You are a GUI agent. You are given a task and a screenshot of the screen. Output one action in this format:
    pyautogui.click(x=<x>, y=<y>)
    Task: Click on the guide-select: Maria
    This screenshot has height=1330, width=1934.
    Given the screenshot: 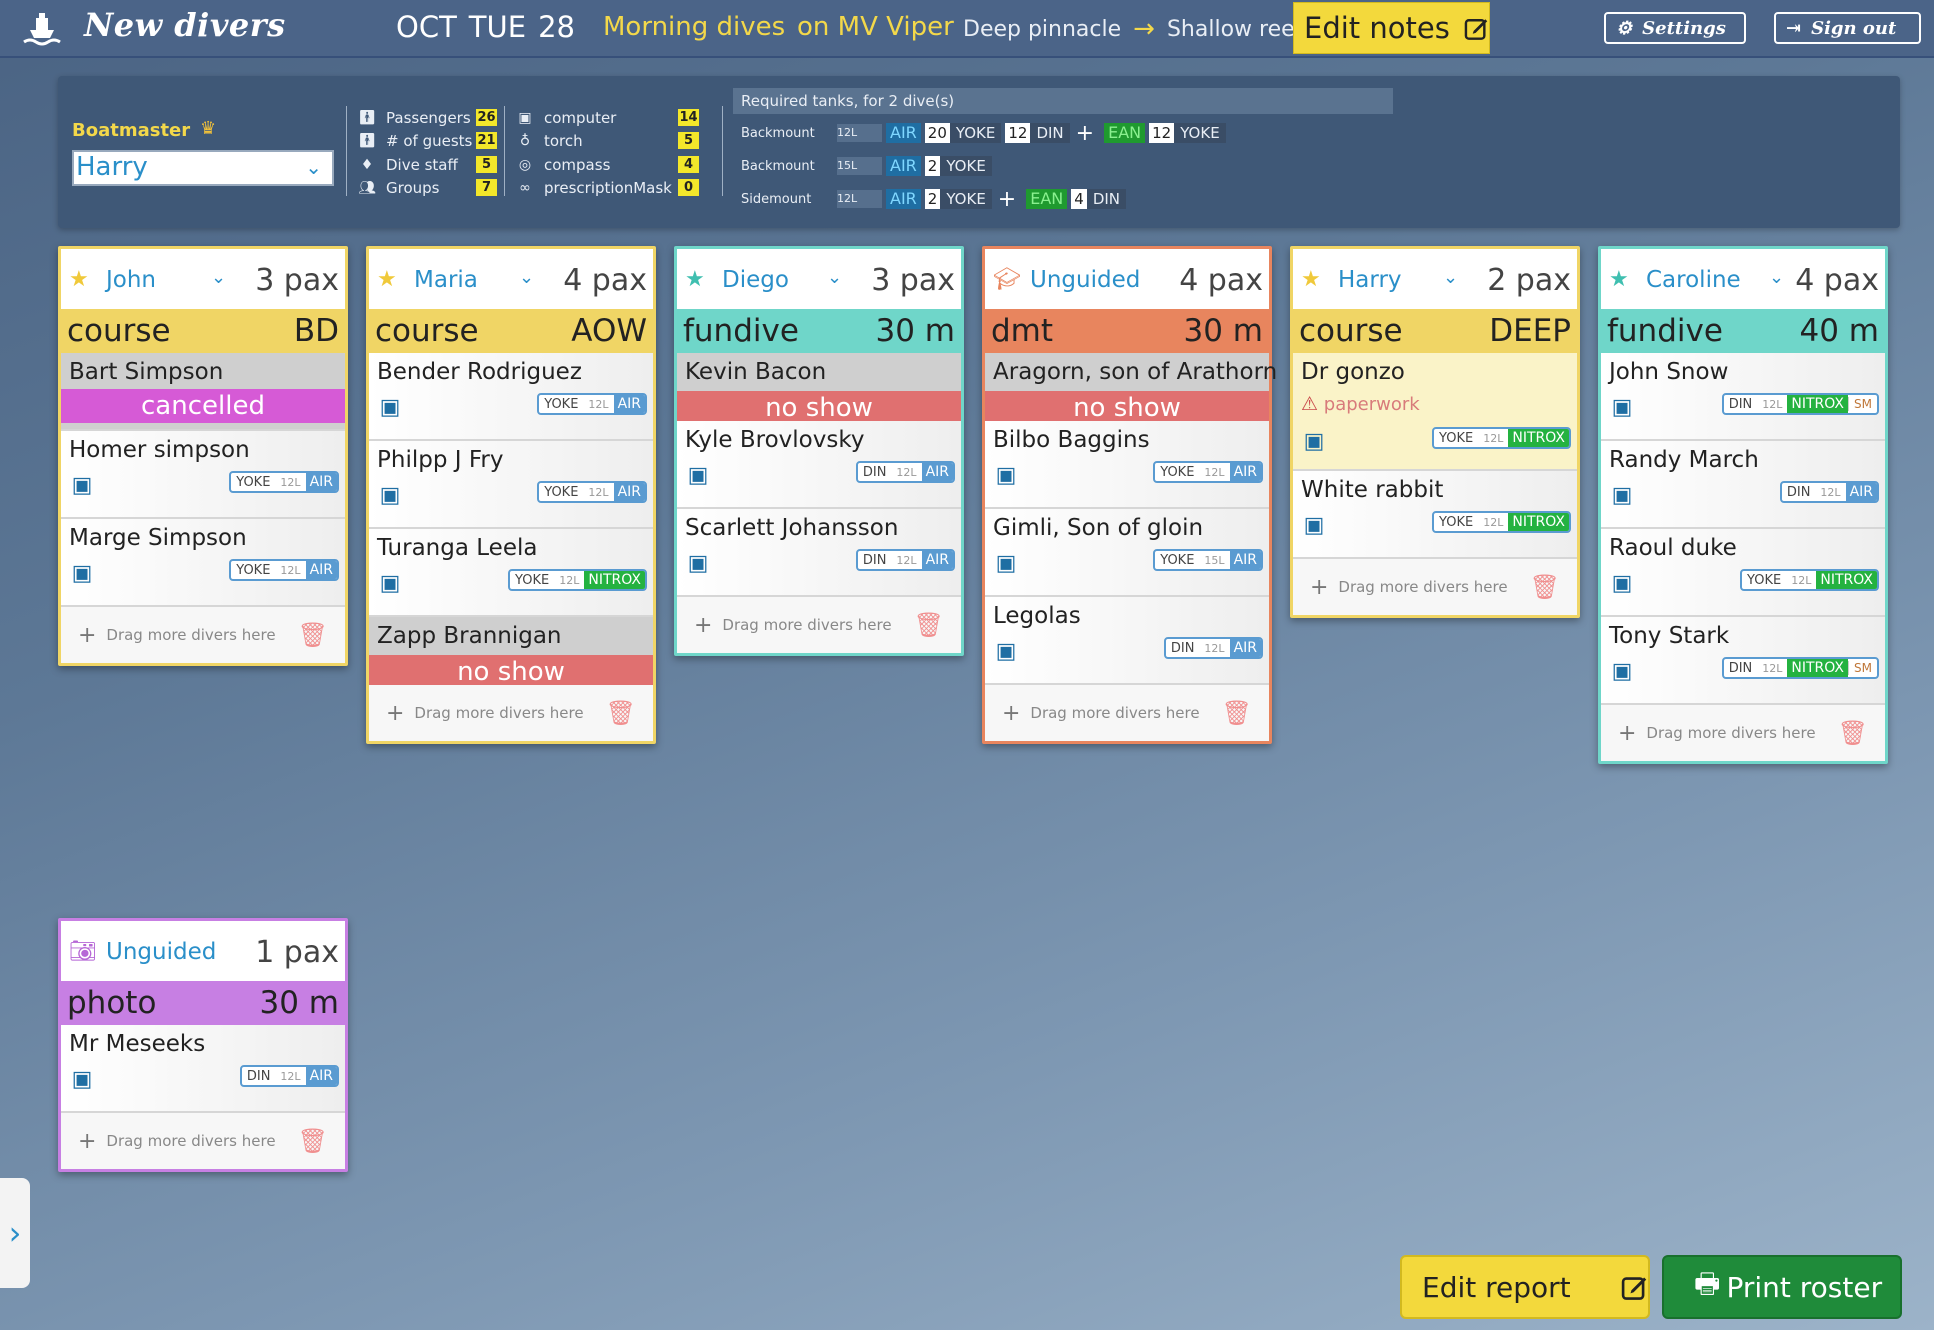 What is the action you would take?
    pyautogui.click(x=446, y=280)
    